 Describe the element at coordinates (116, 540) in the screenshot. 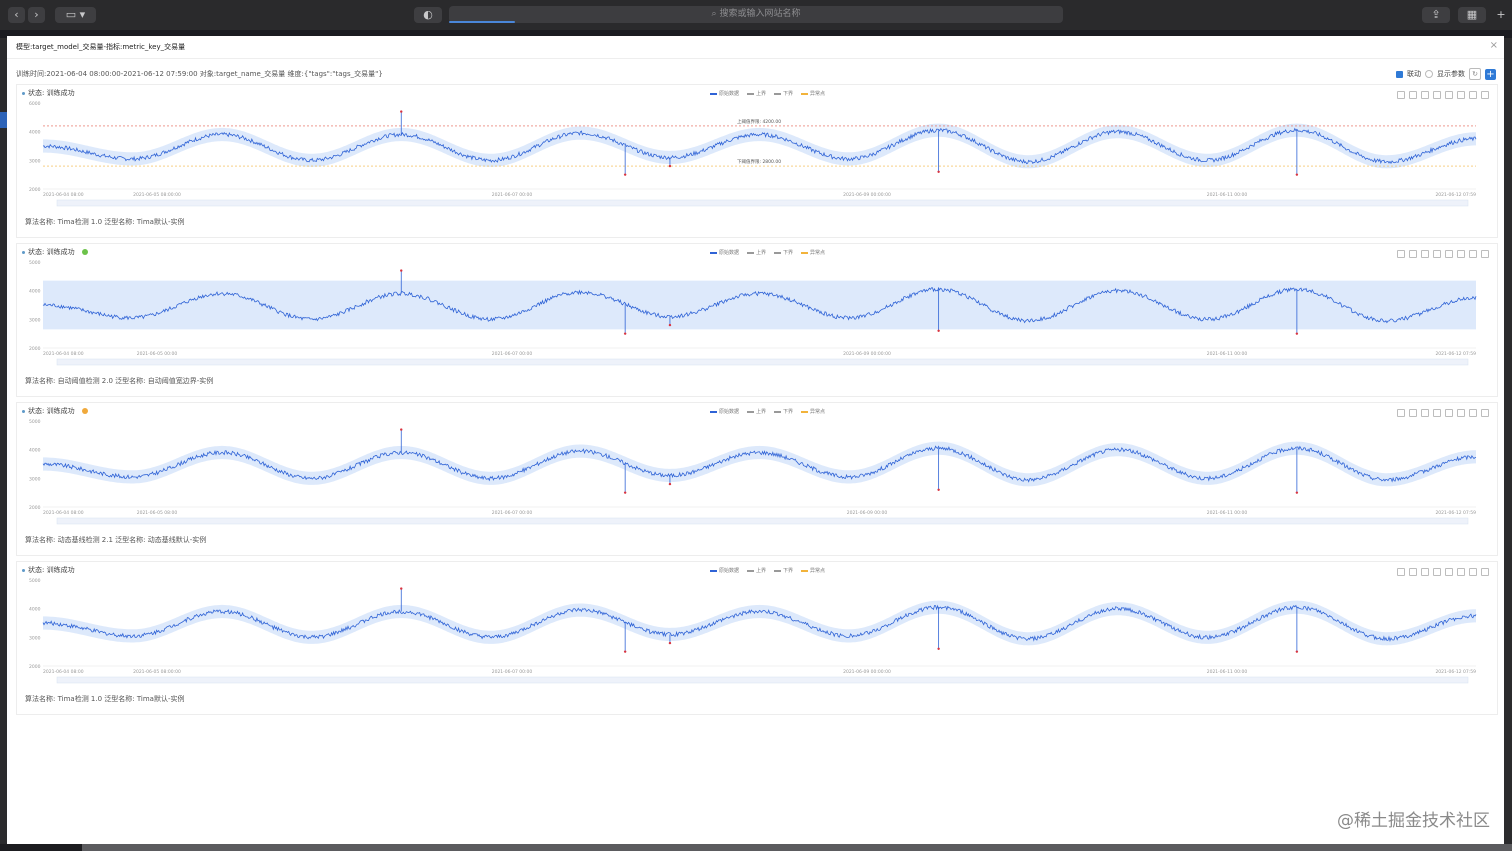

I see `algorithm-info: 算法名称: 动态基线检测 2.1 泛型名称: 动态基线默认-实例` at that location.